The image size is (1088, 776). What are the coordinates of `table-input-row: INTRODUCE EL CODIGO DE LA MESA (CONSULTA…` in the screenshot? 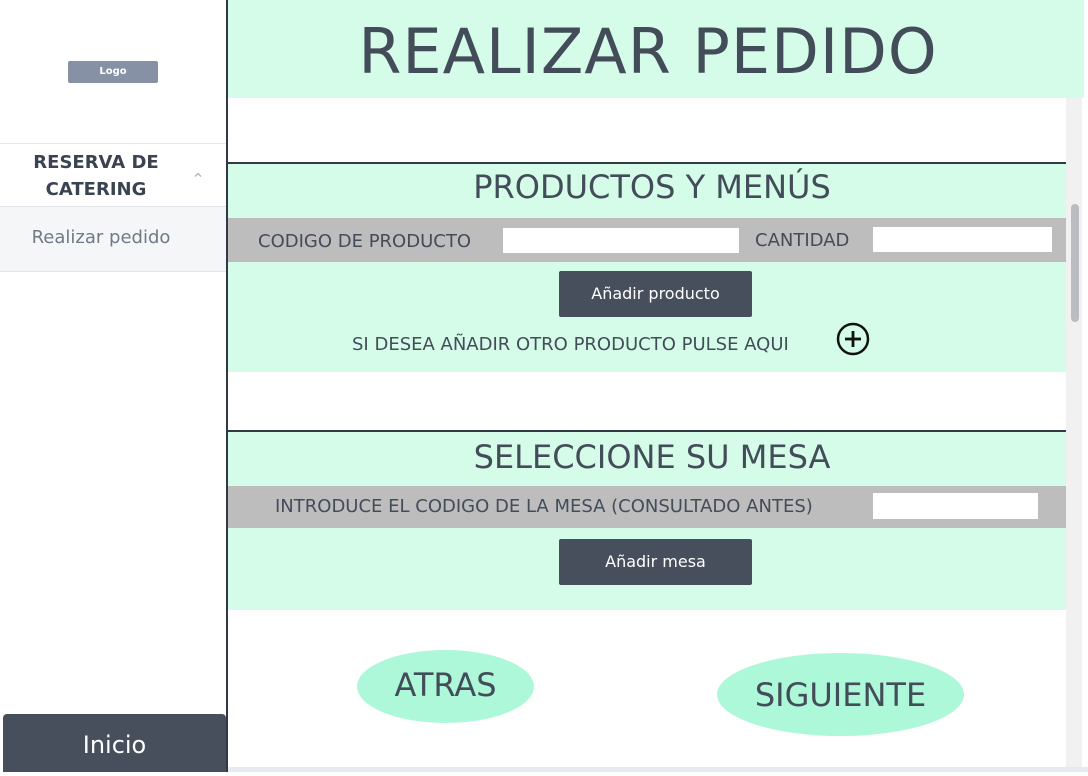 It's located at (647, 507).